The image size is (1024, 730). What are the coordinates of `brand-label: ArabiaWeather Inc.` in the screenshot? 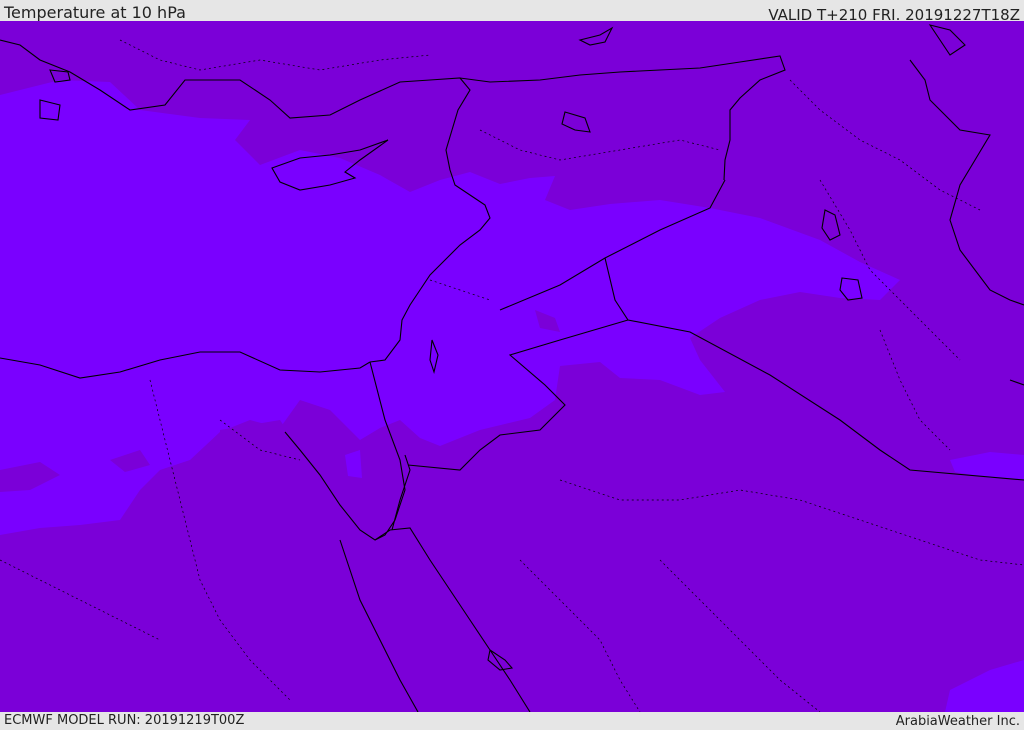 It's located at (957, 721).